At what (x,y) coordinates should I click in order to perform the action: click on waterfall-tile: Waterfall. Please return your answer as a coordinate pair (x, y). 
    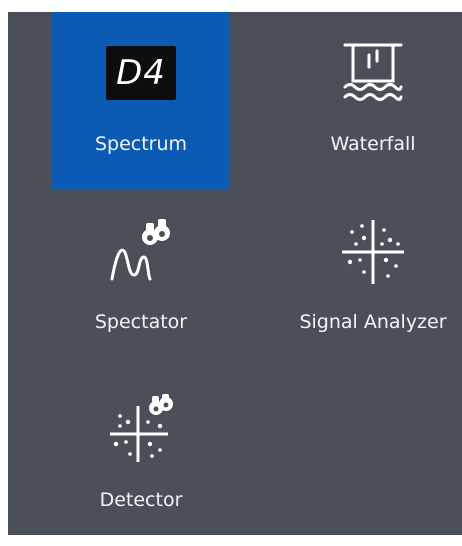
    Looking at the image, I should click on (373, 101).